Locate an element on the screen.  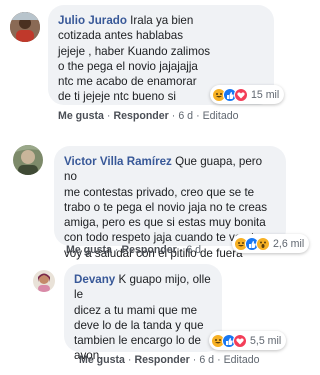
reaction-summary: 15 mil is located at coordinates (247, 94).